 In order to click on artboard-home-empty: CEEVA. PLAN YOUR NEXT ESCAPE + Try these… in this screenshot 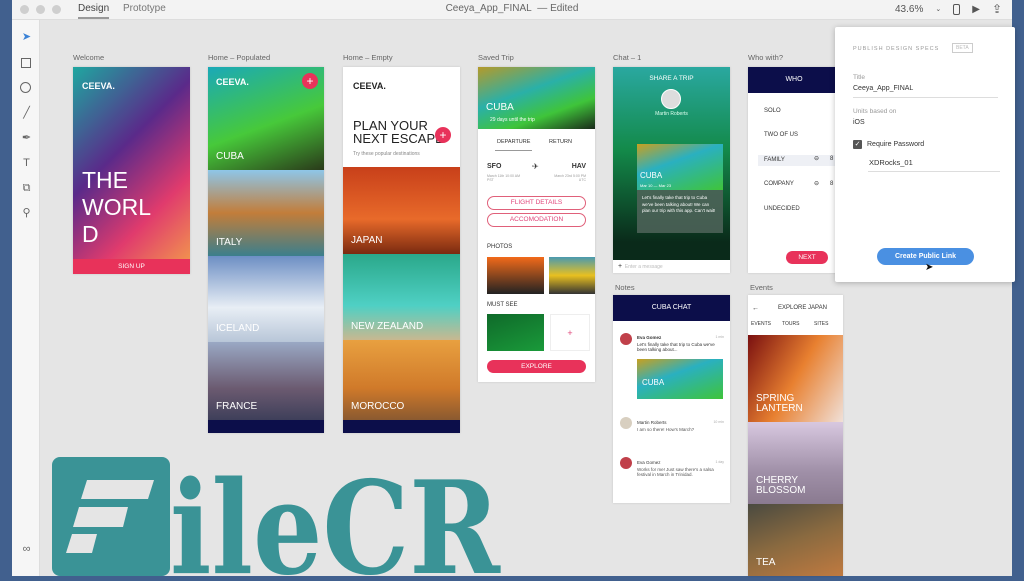, I will do `click(401, 250)`.